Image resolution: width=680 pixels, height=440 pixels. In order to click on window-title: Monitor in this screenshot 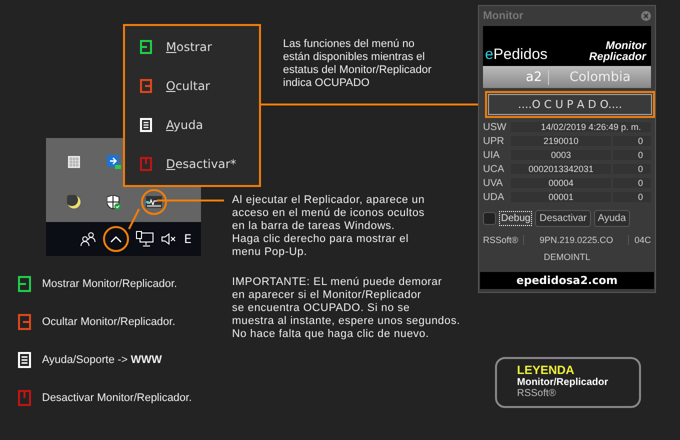, I will do `click(503, 16)`.